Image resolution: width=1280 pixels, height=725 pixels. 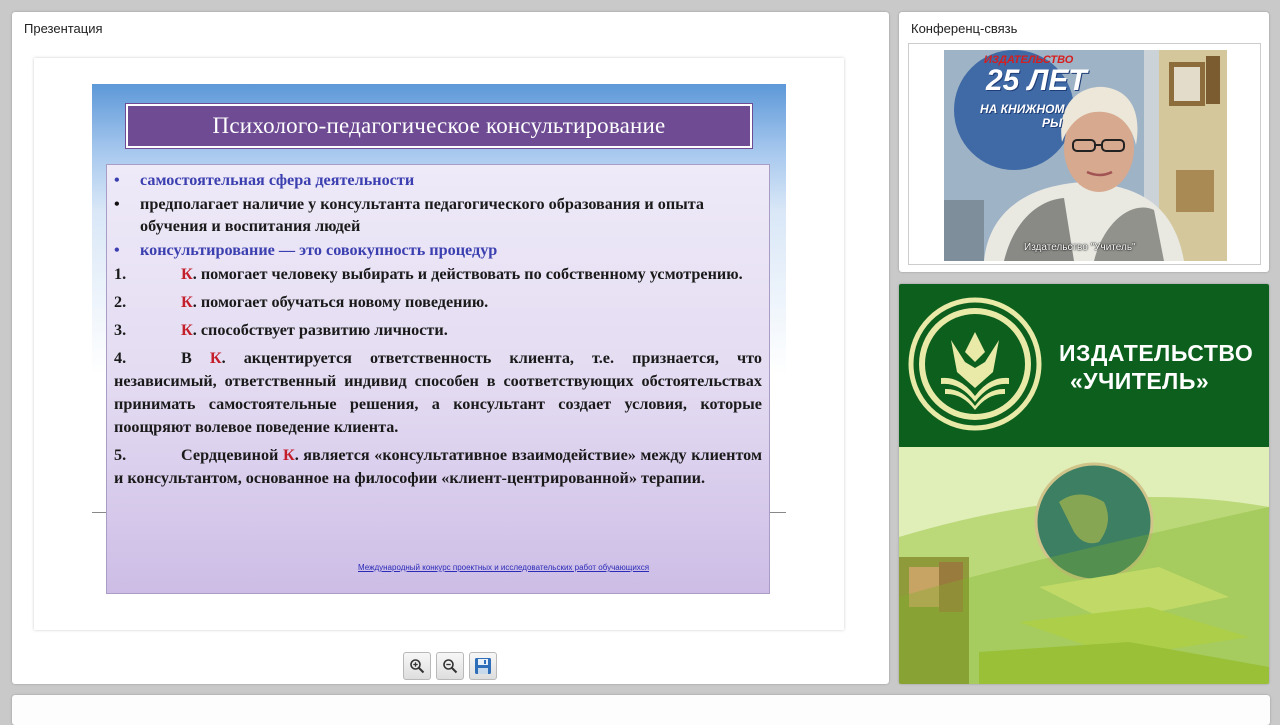 I want to click on bullet-item: • самостоятельная сфера деятельности, so click(x=438, y=180).